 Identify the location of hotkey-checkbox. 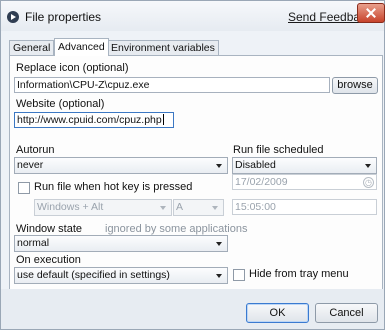
(24, 188).